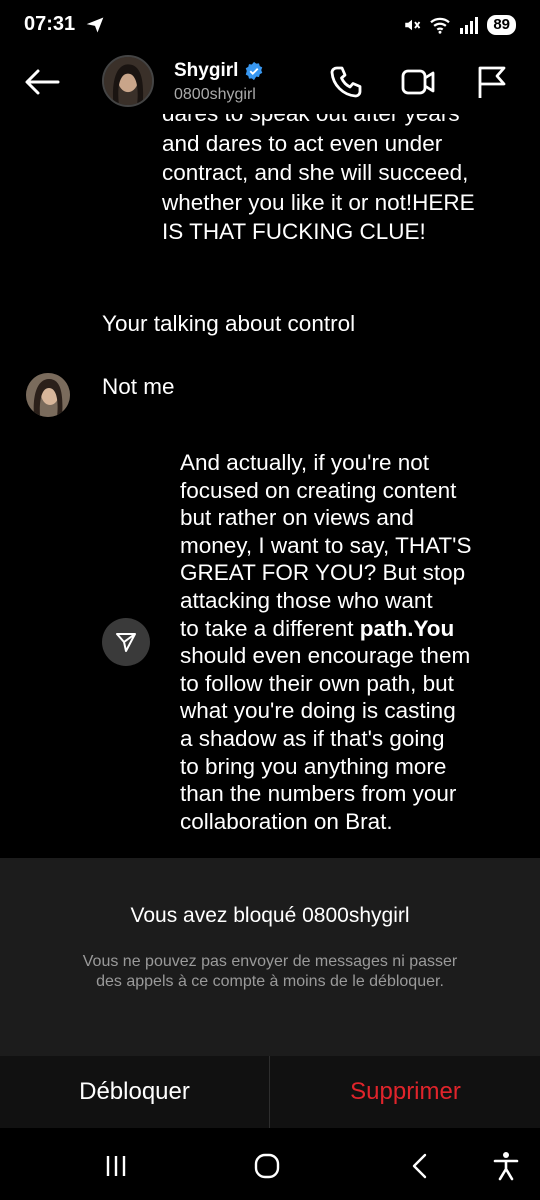 This screenshot has height=1200, width=540. What do you see at coordinates (346, 82) in the screenshot?
I see `phone-icon` at bounding box center [346, 82].